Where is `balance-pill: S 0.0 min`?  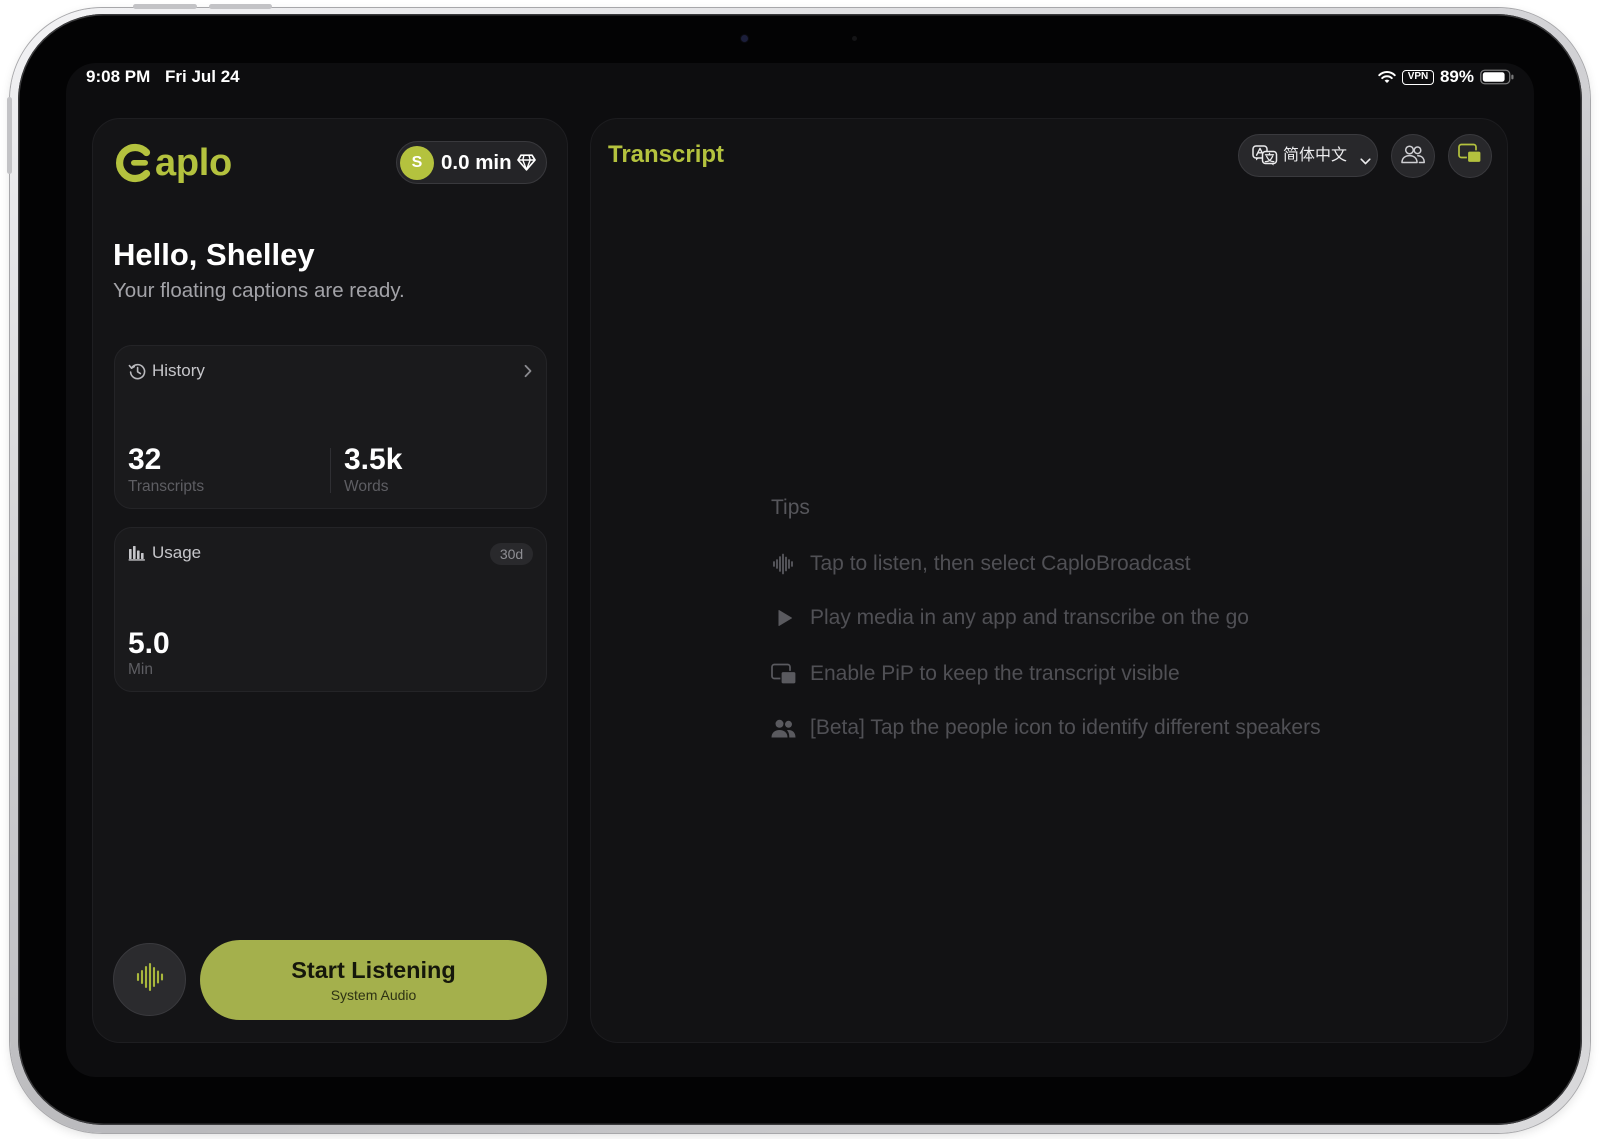
balance-pill: S 0.0 min is located at coordinates (471, 162).